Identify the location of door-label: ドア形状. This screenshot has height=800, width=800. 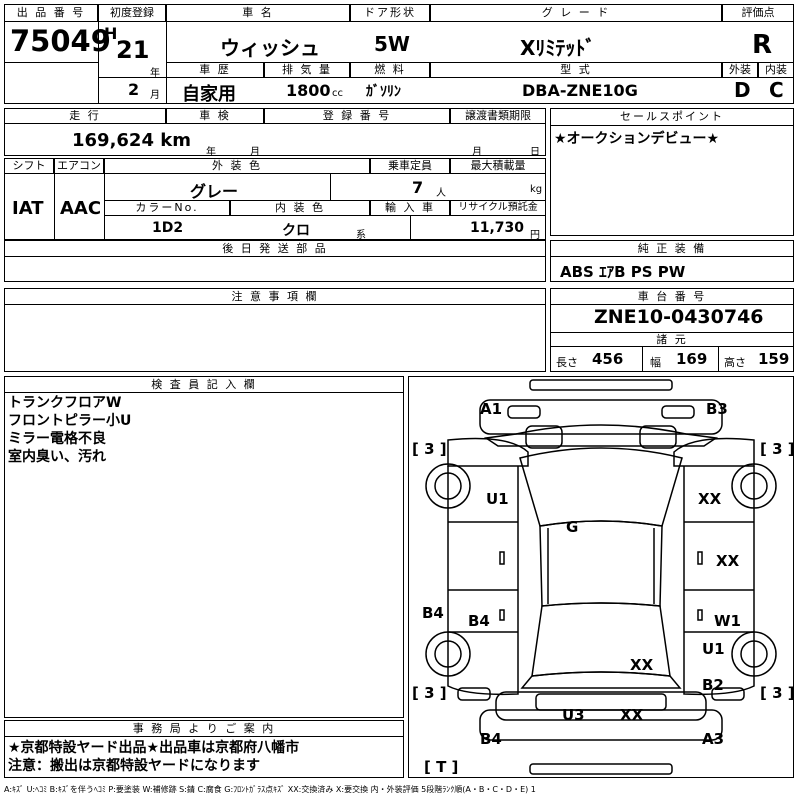
(390, 13).